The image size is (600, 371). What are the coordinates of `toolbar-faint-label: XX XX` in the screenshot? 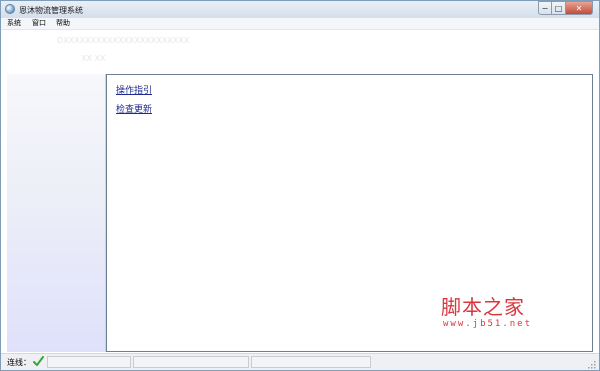 It's located at (93, 58).